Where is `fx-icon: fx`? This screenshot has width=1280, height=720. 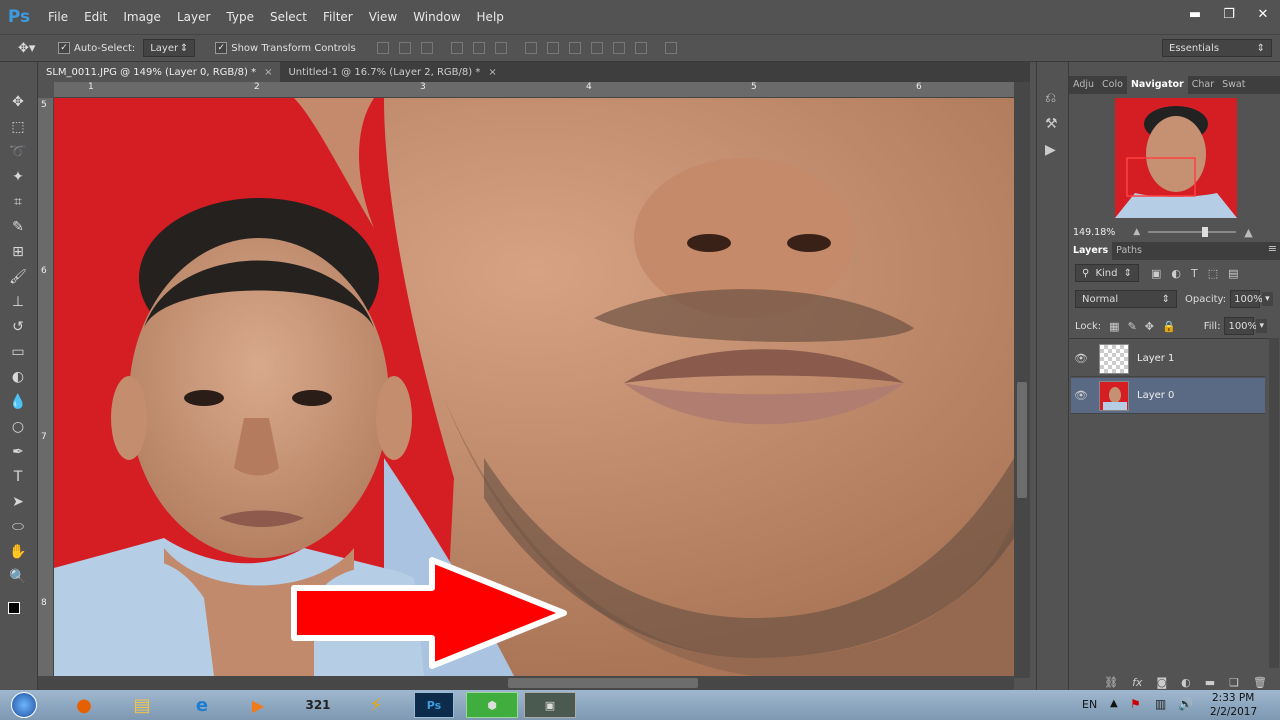 fx-icon: fx is located at coordinates (1137, 682).